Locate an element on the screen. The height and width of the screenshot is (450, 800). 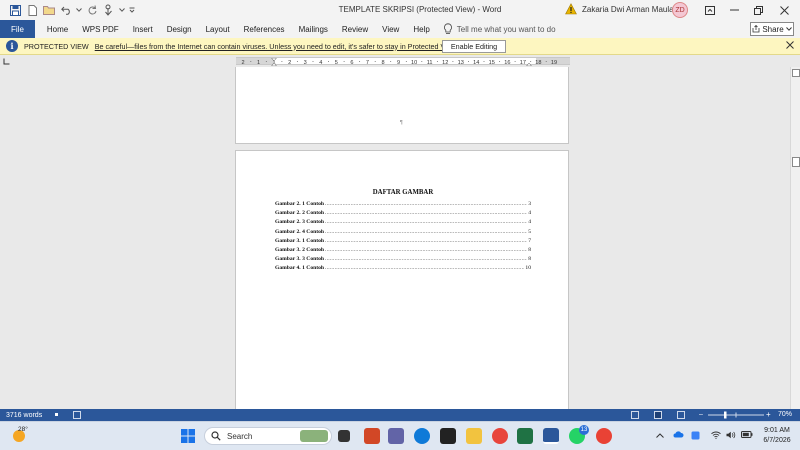
tab-insert: Insert is located at coordinates (143, 29).